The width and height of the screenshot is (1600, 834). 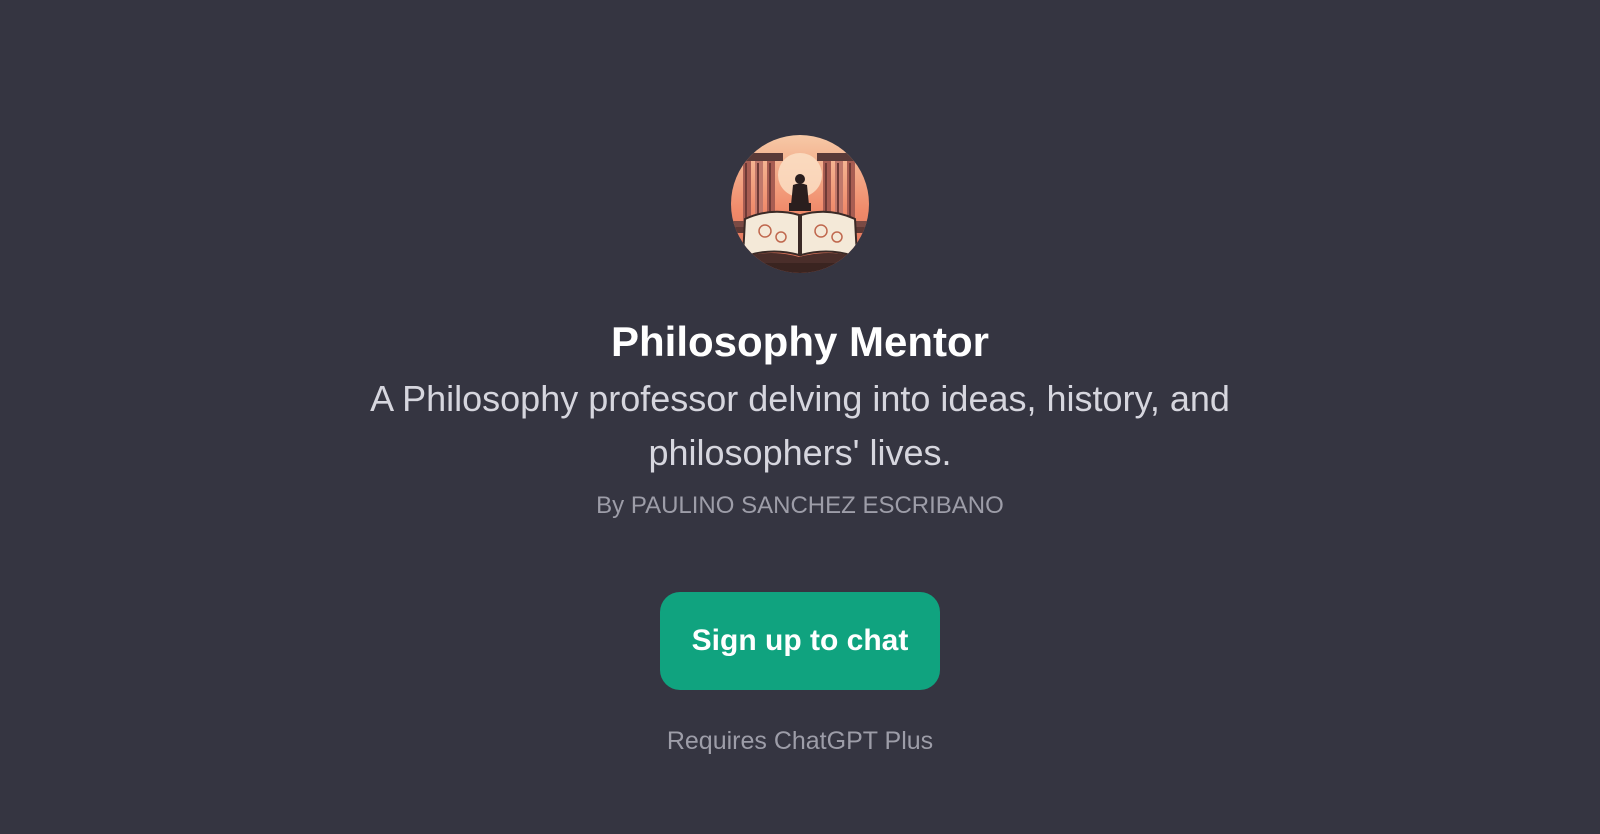 I want to click on gpt-avatar, so click(x=800, y=204).